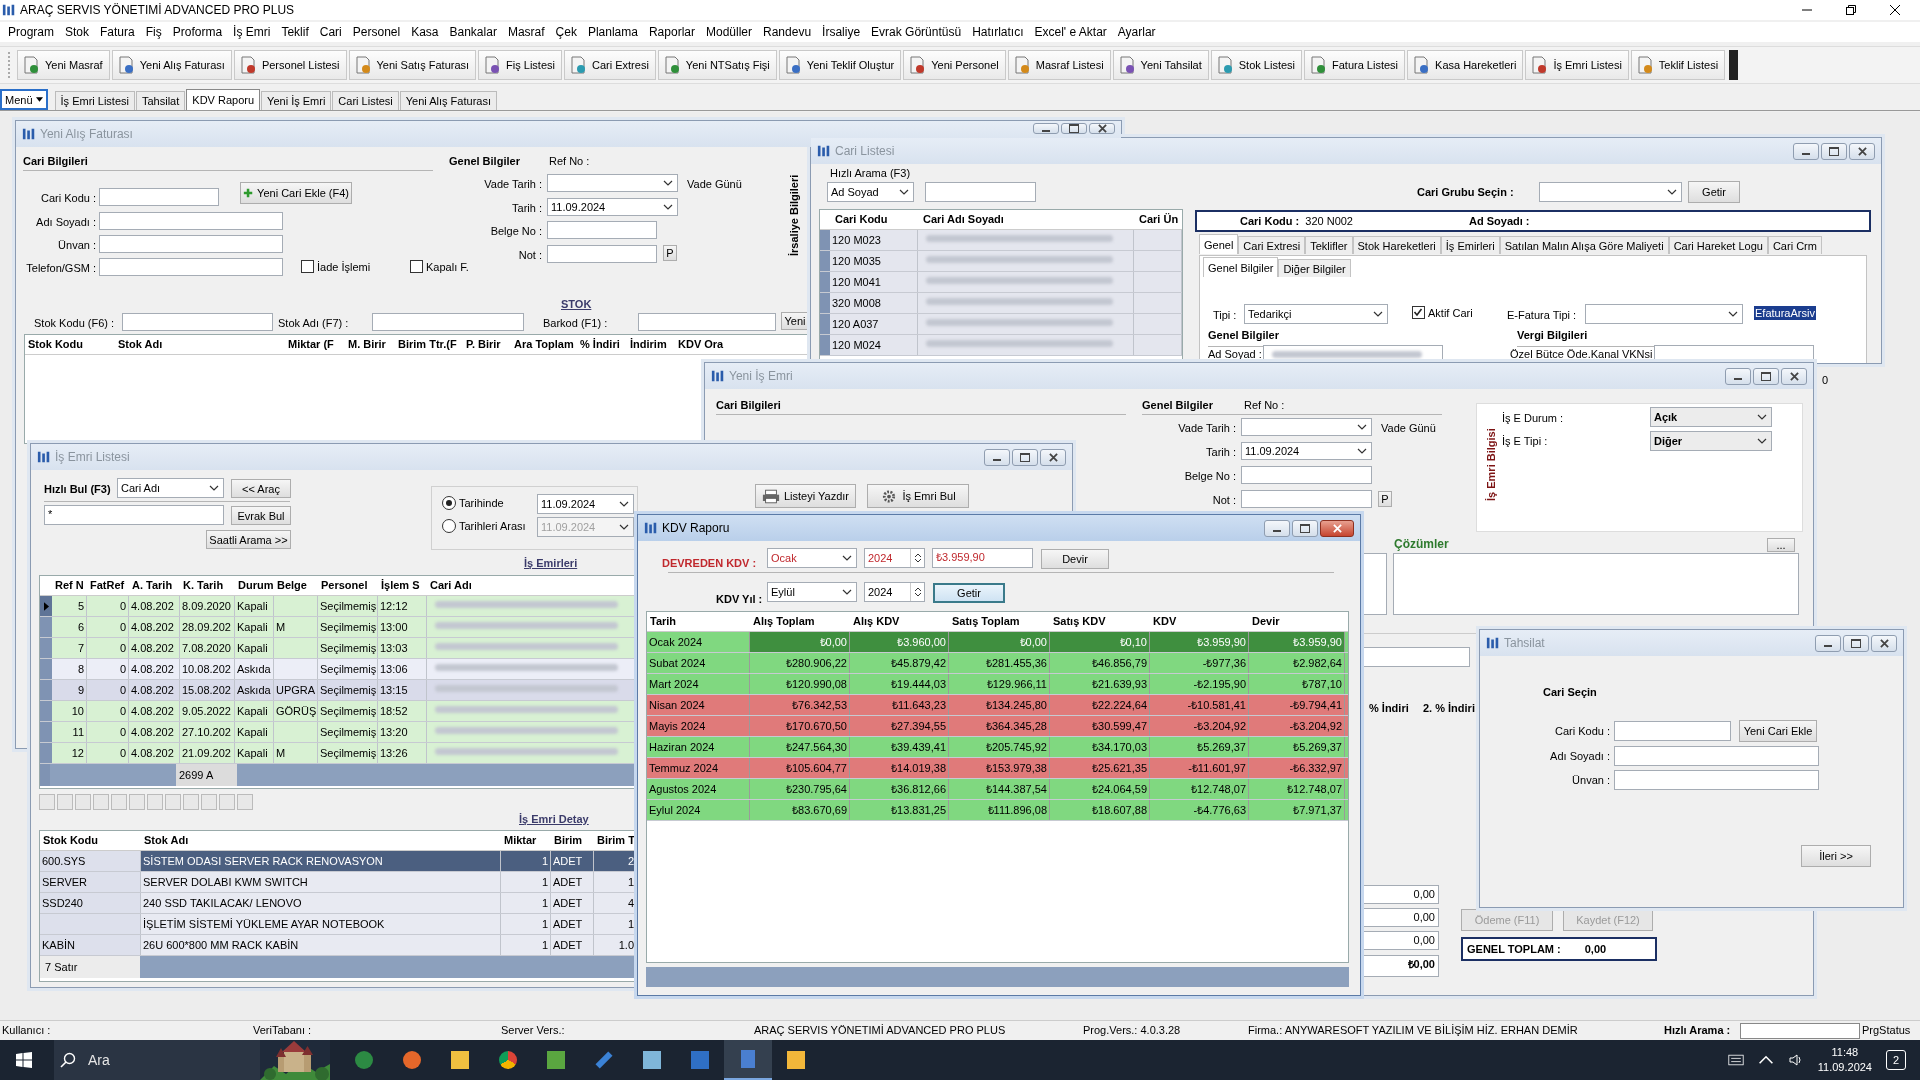 The height and width of the screenshot is (1080, 1920). Describe the element at coordinates (567, 32) in the screenshot. I see `menu-item: Çek` at that location.